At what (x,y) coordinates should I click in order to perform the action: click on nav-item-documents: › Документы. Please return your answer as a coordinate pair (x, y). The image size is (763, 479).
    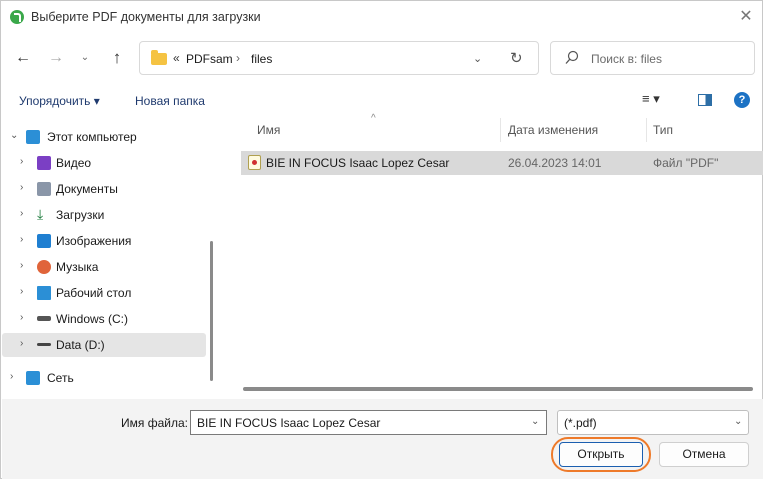
    Looking at the image, I should click on (104, 189).